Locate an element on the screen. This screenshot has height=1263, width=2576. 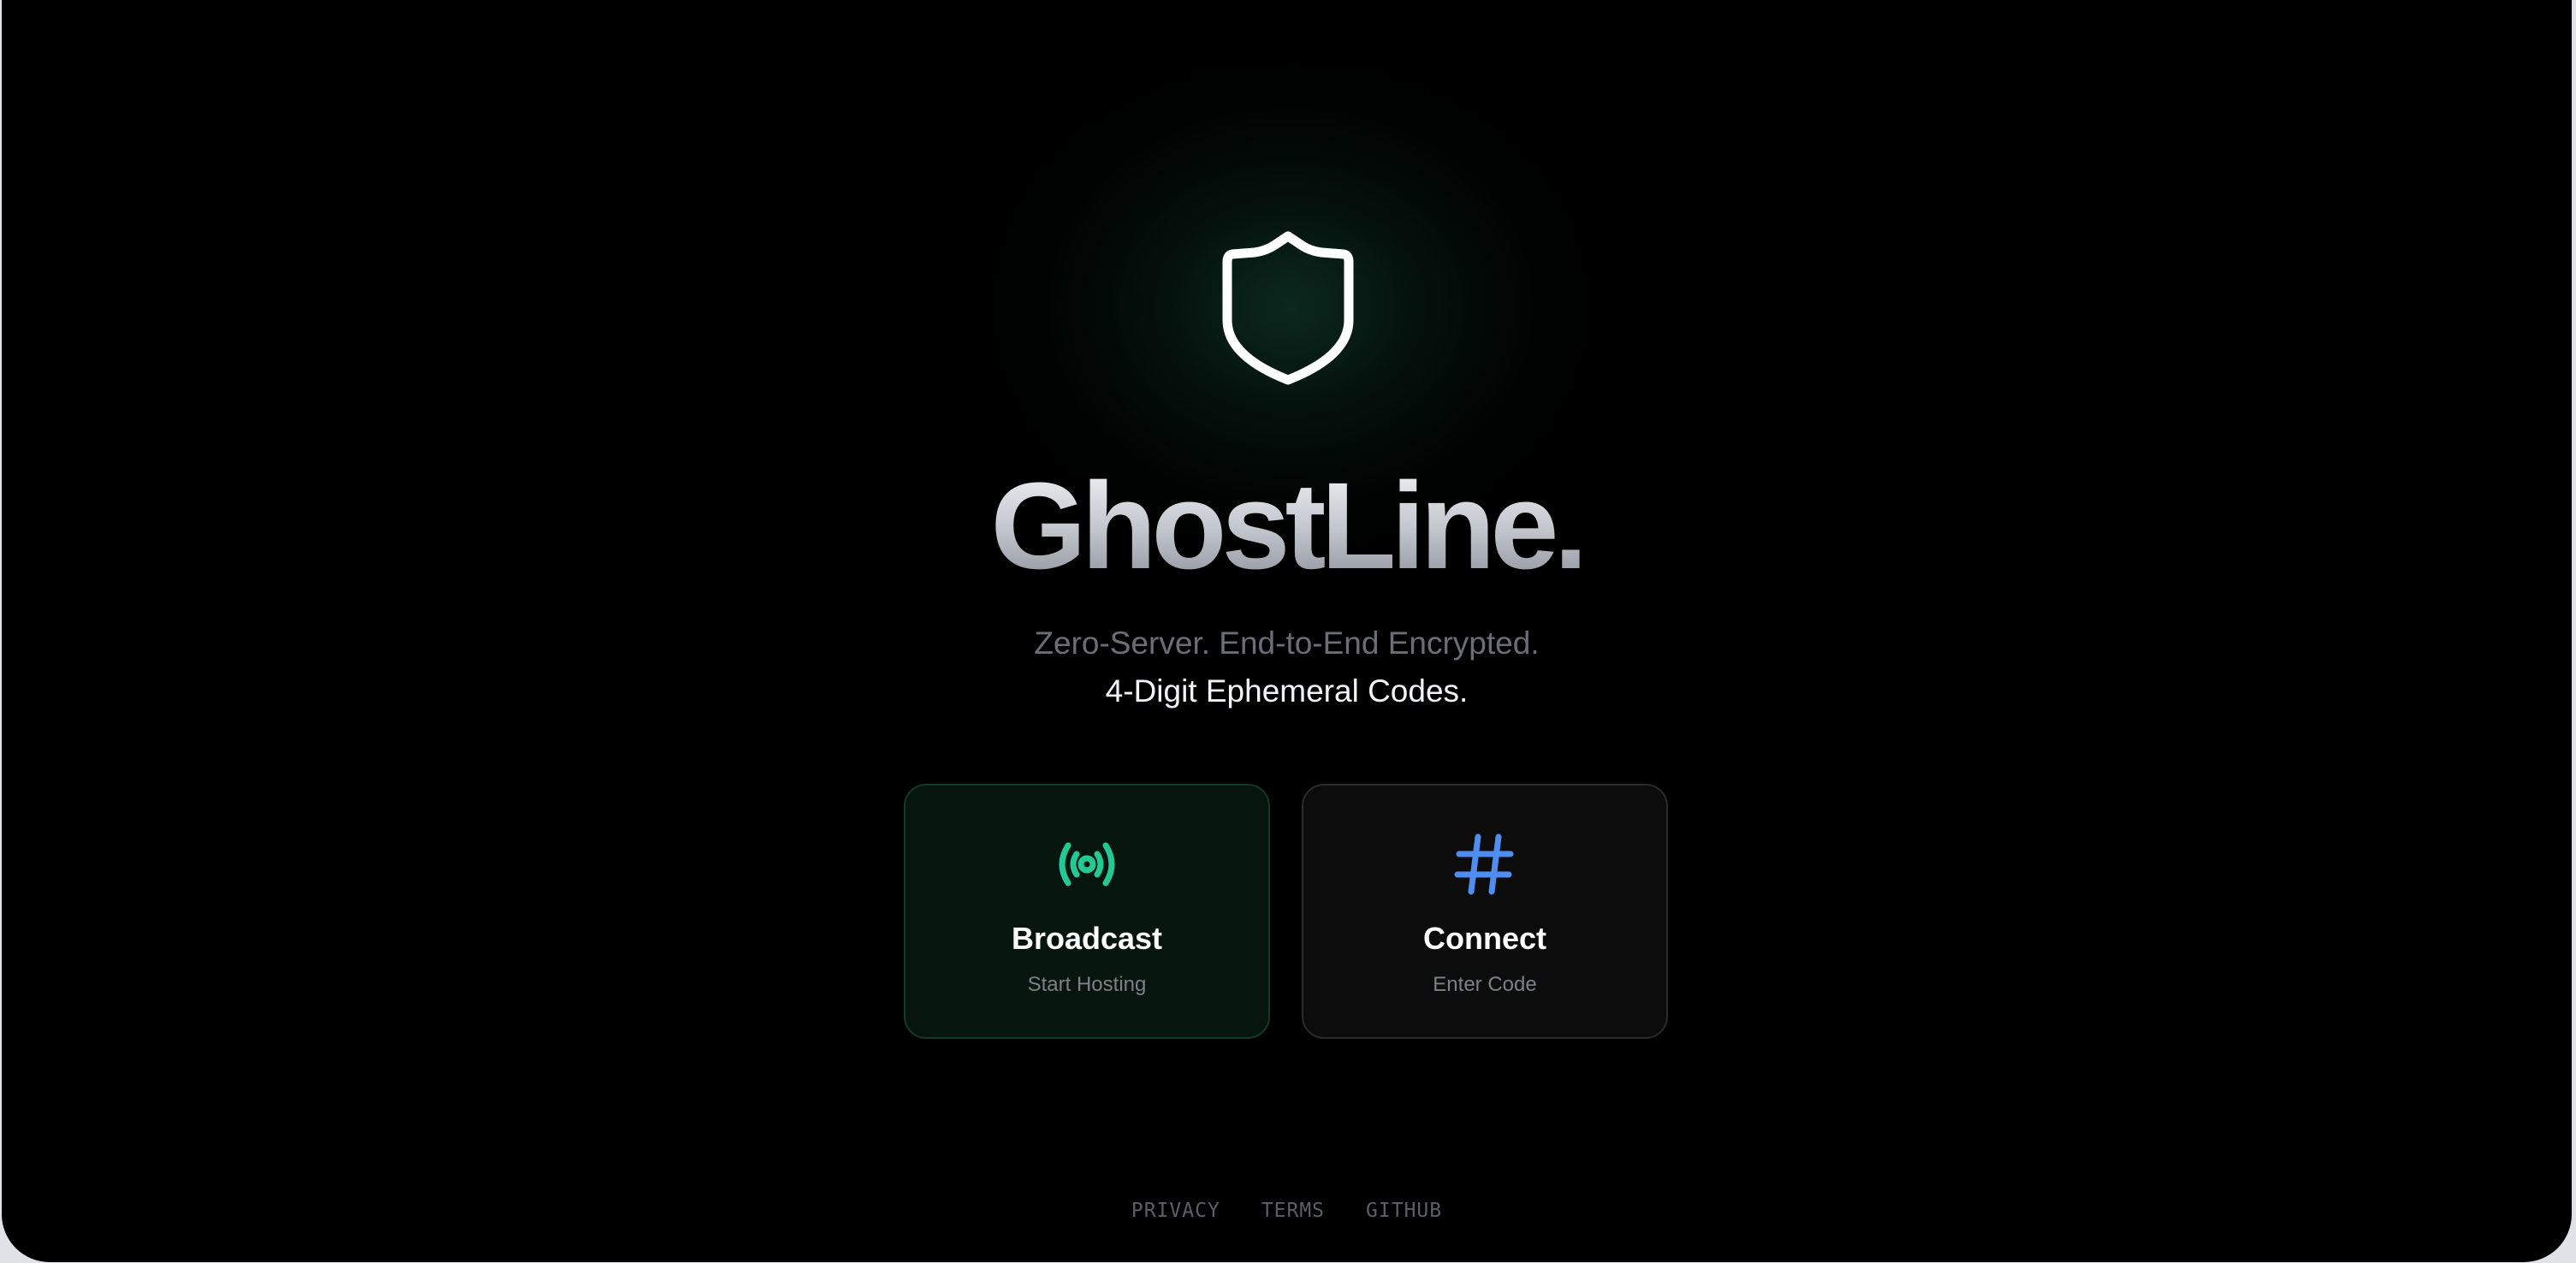
footer-link-github: GITHUB is located at coordinates (1404, 1211).